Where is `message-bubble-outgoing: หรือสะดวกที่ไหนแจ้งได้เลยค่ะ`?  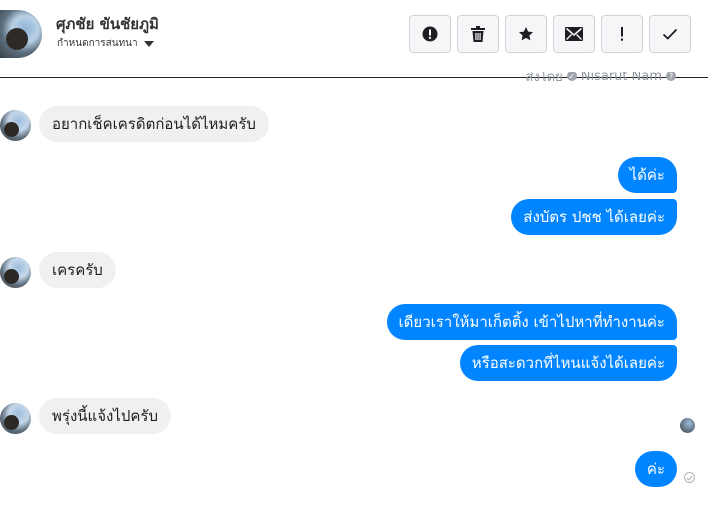 message-bubble-outgoing: หรือสะดวกที่ไหนแจ้งได้เลยค่ะ is located at coordinates (568, 363).